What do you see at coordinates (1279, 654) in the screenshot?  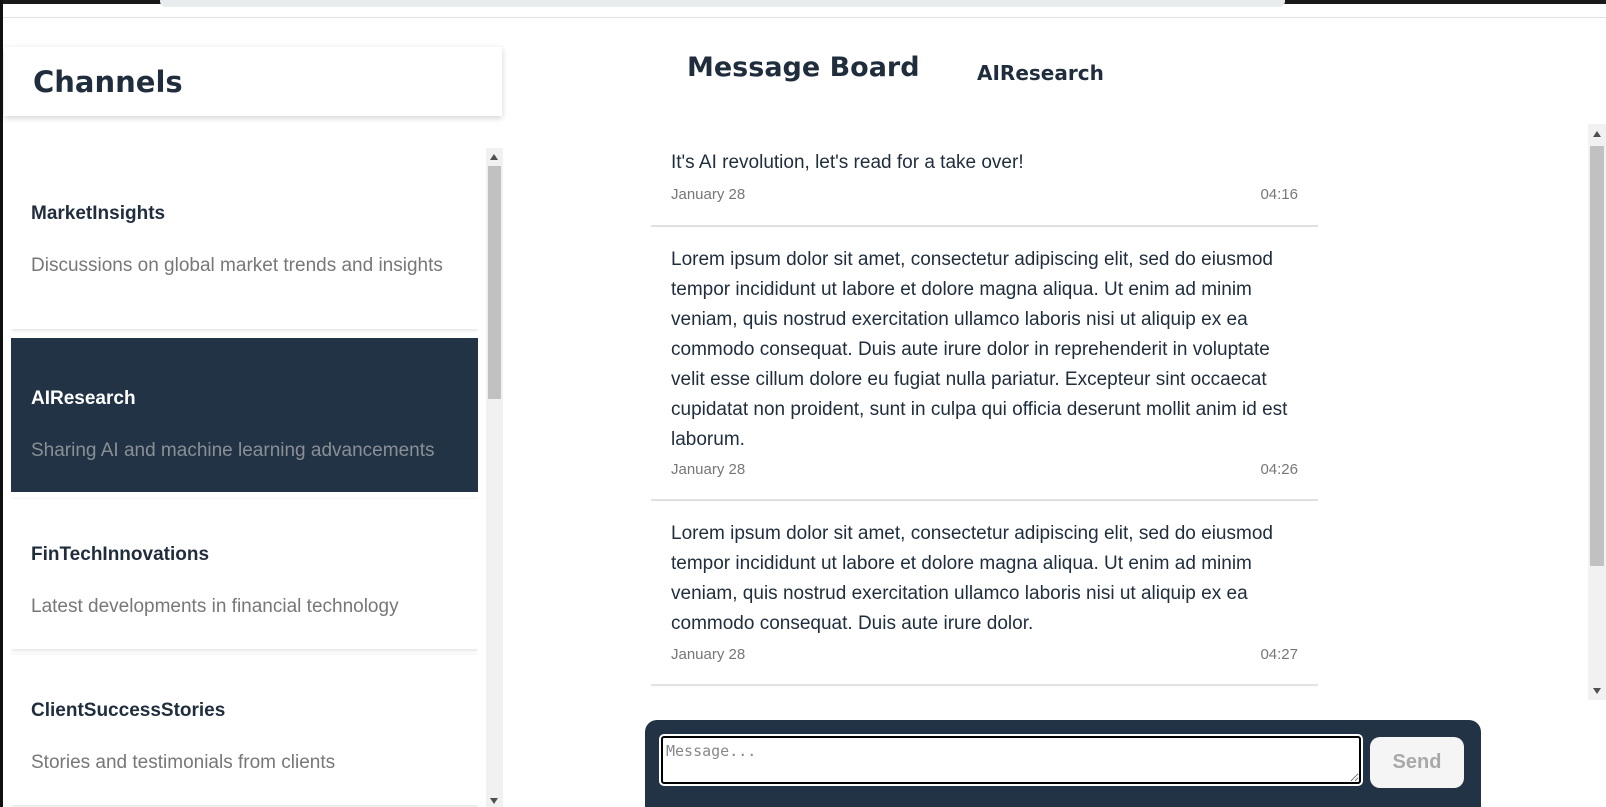 I see `message-time: 04:27` at bounding box center [1279, 654].